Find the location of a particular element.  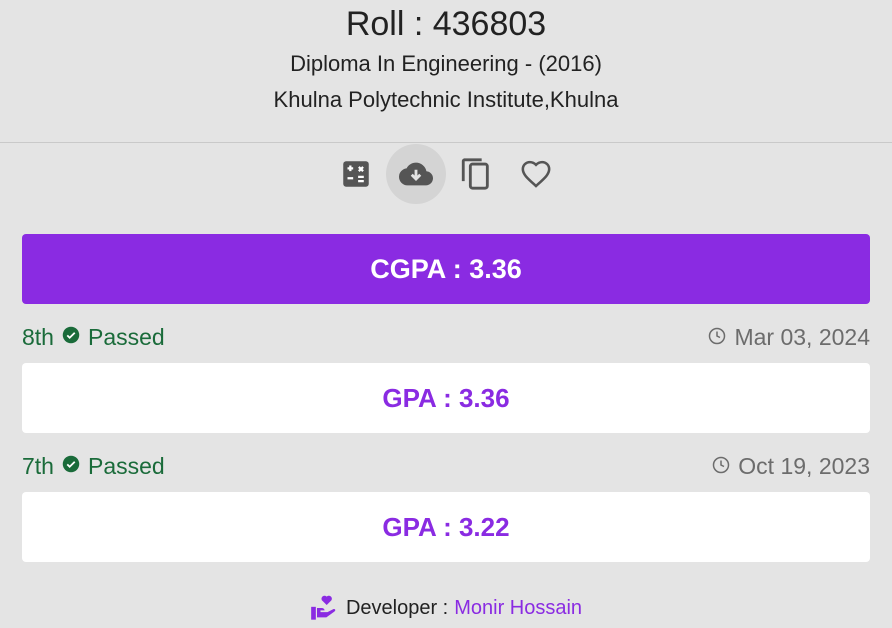

date-label: Oct 19, 2023 is located at coordinates (804, 465).